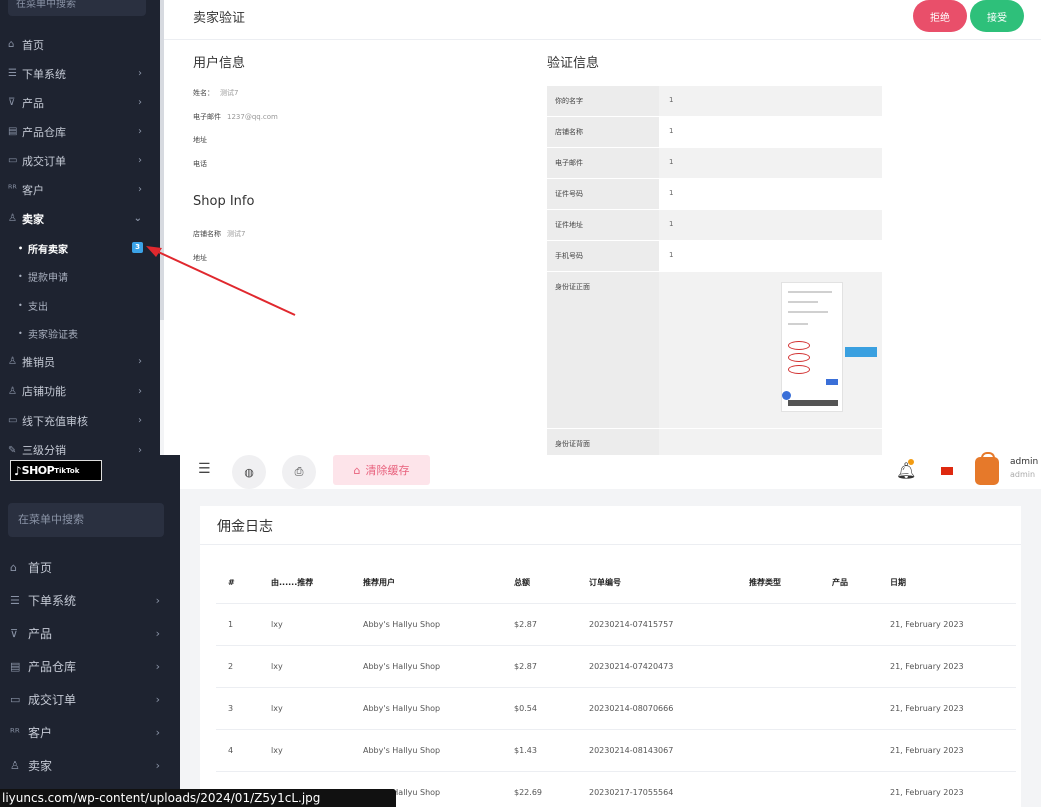  I want to click on sidebar-subitem: • 支出, so click(80, 305).